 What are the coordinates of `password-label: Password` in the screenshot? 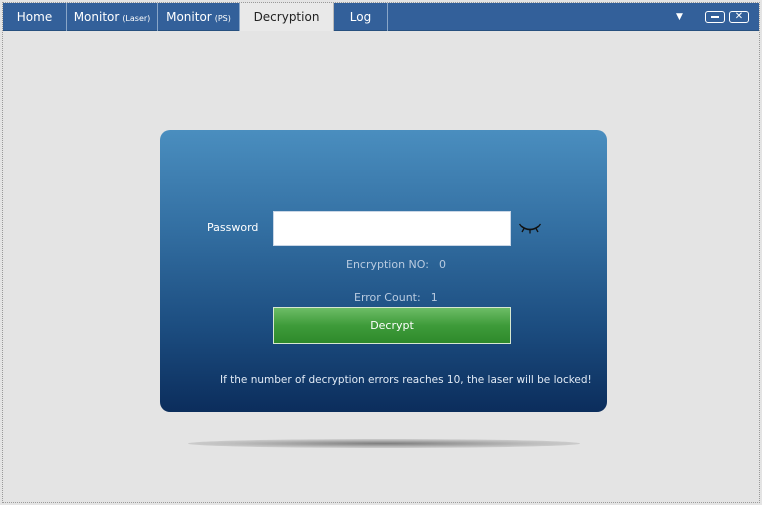 It's located at (233, 227).